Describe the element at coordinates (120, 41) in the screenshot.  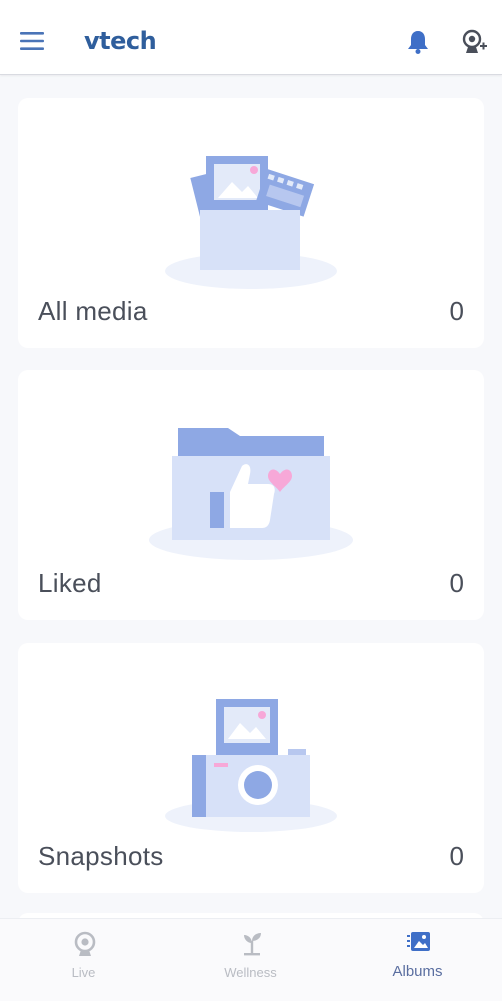
I see `vtech-logo: vtech` at that location.